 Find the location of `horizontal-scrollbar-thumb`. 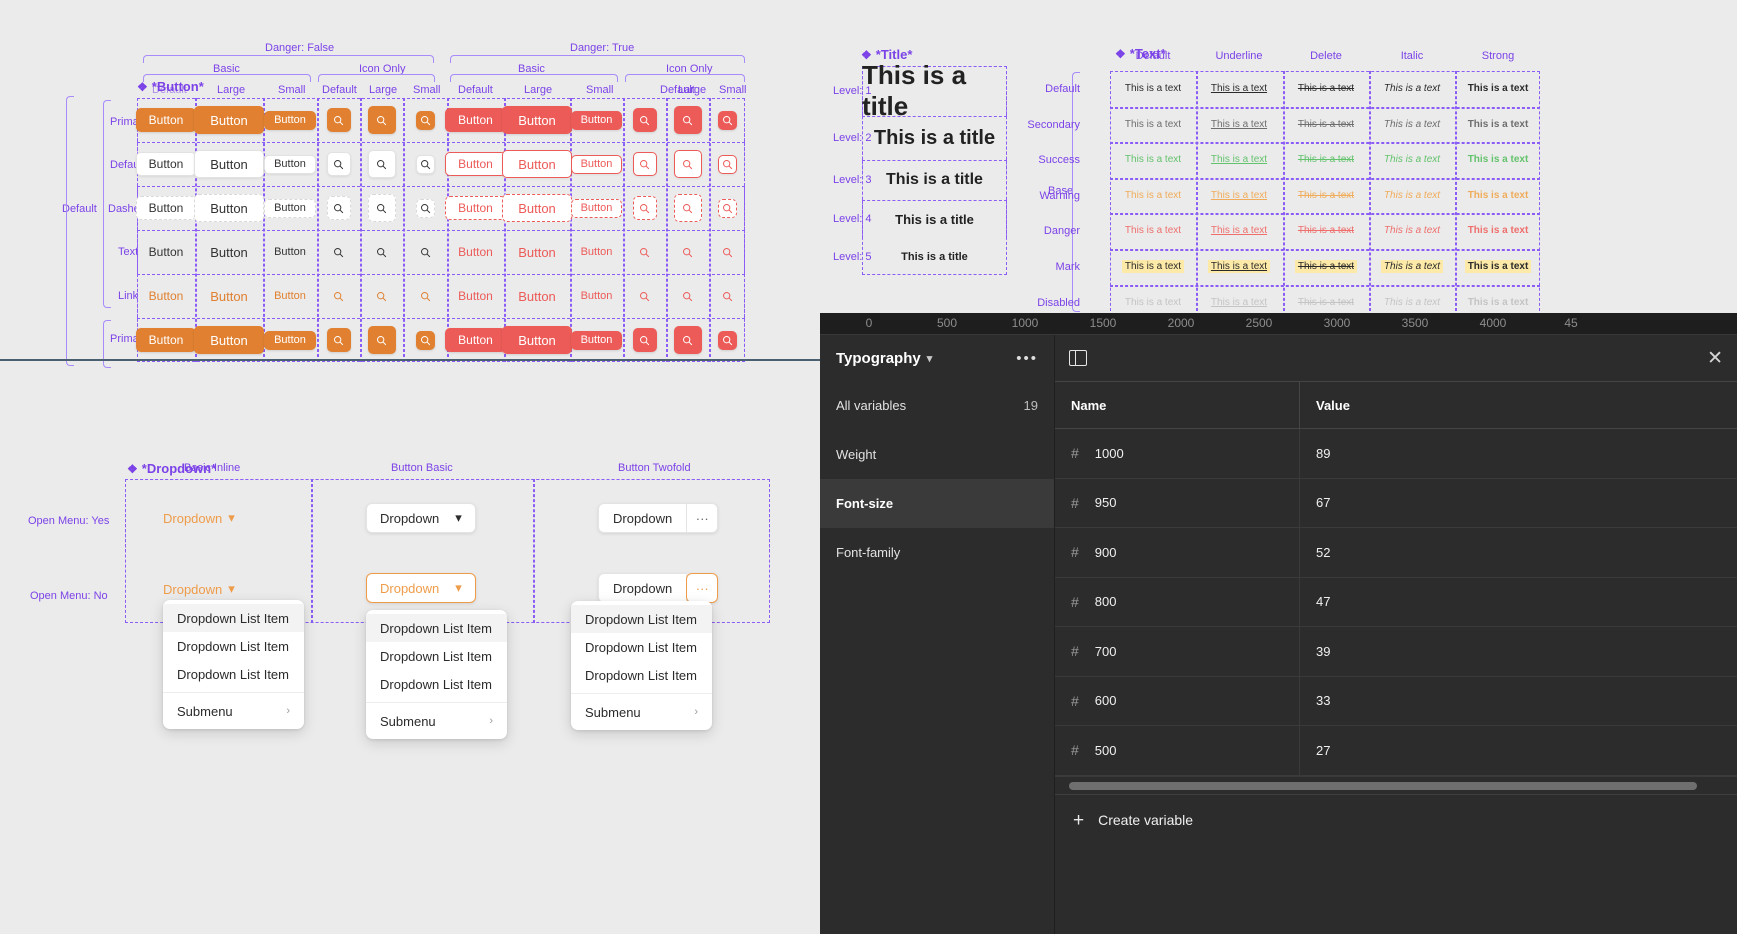

horizontal-scrollbar-thumb is located at coordinates (1383, 785).